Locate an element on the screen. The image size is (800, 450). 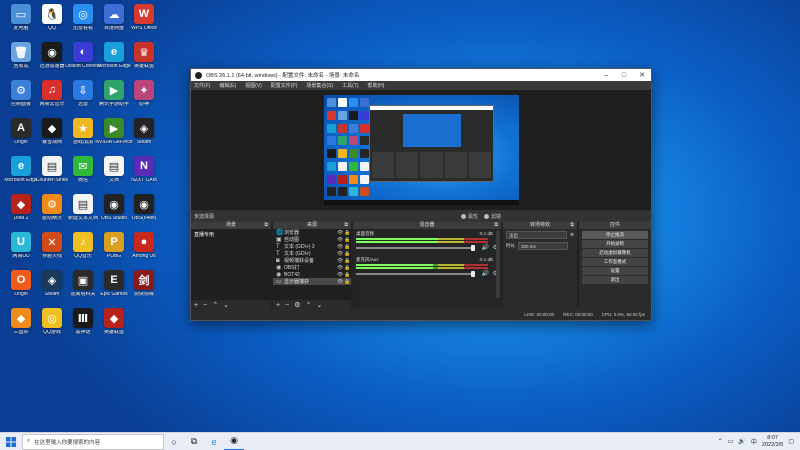
menu-scene-collection: 场景集合(S) is located at coordinates (319, 85).